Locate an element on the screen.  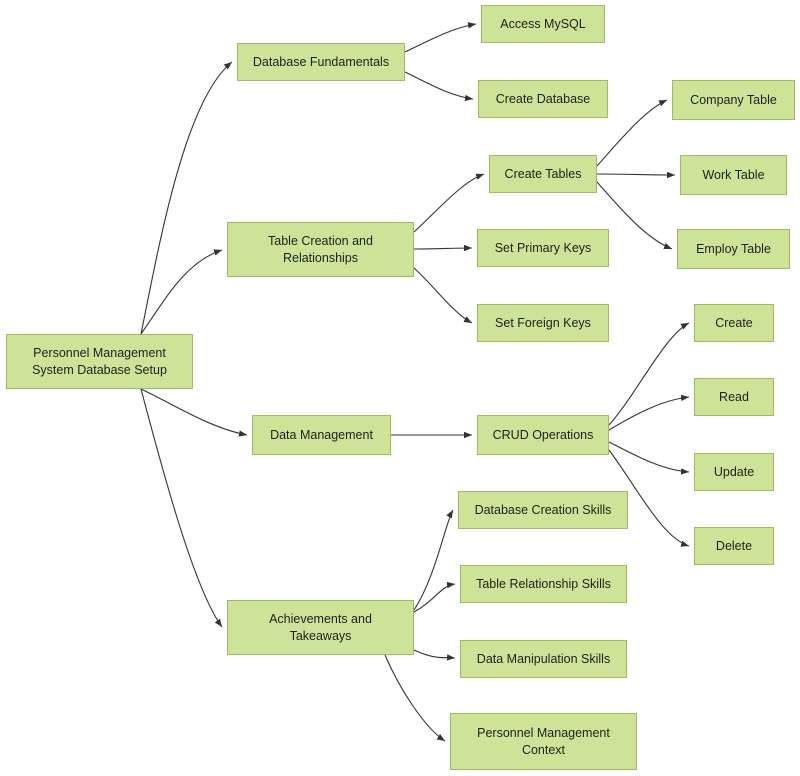
edge-achieve-to-context is located at coordinates (415, 698).